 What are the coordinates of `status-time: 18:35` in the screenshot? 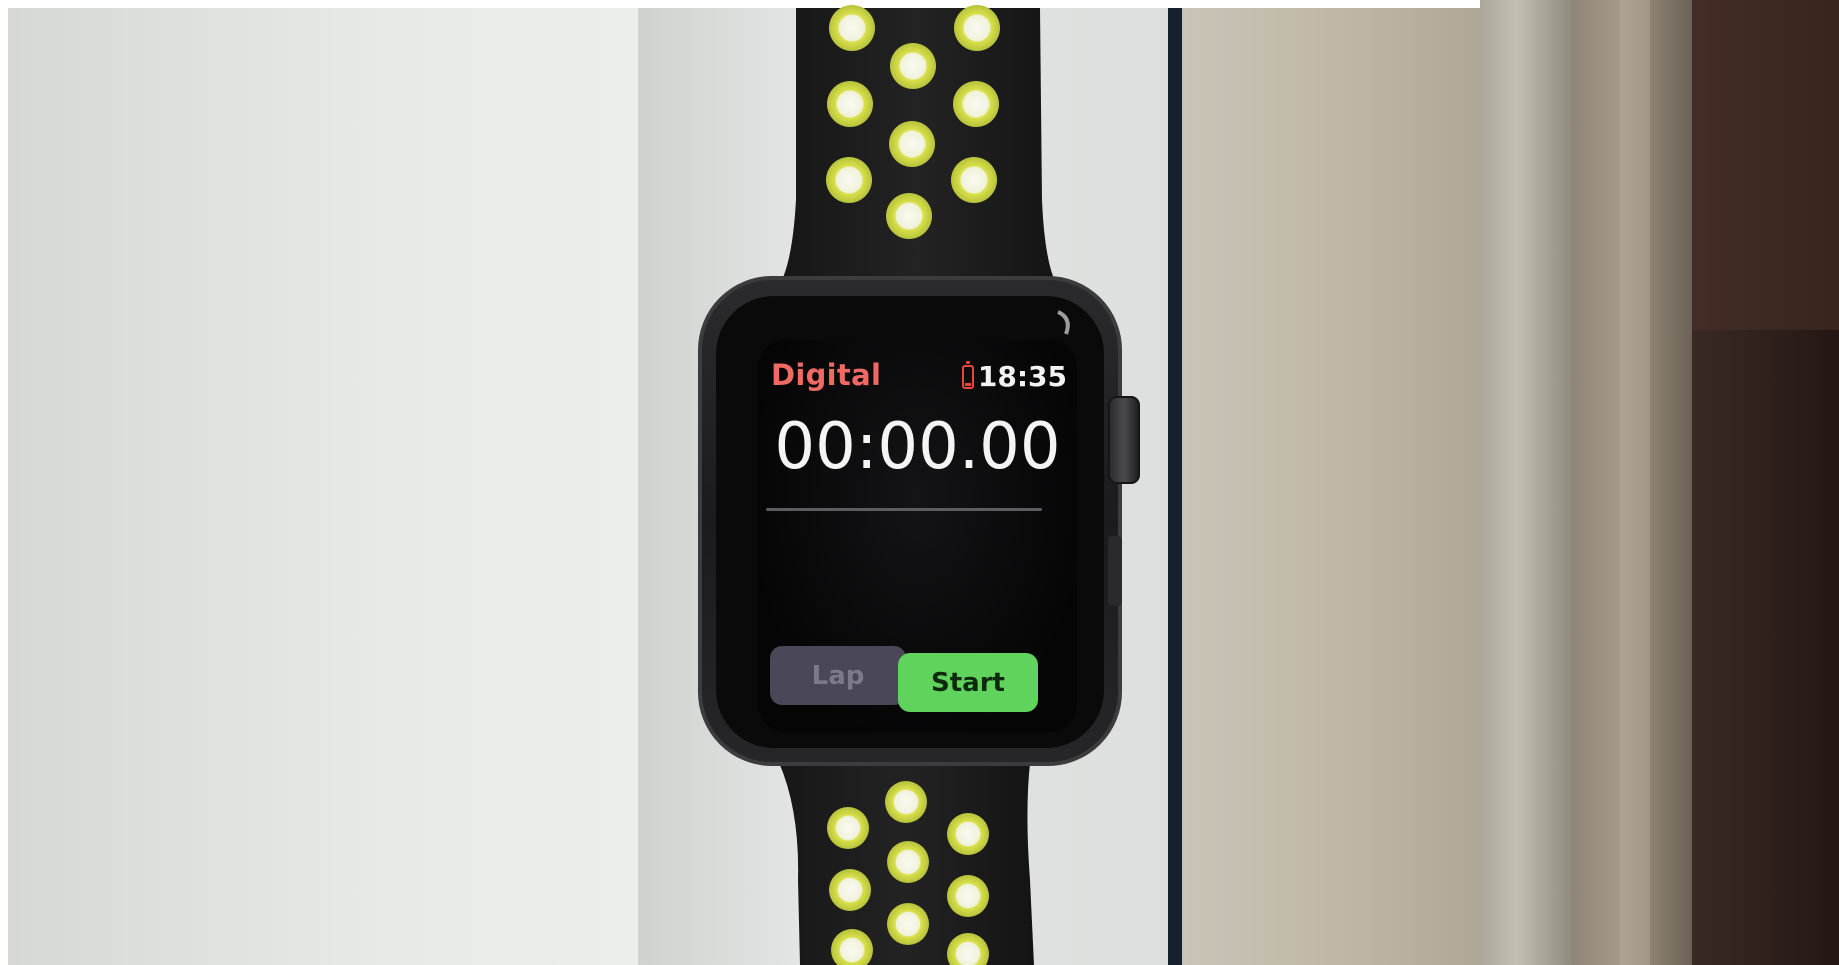 It's located at (1022, 376).